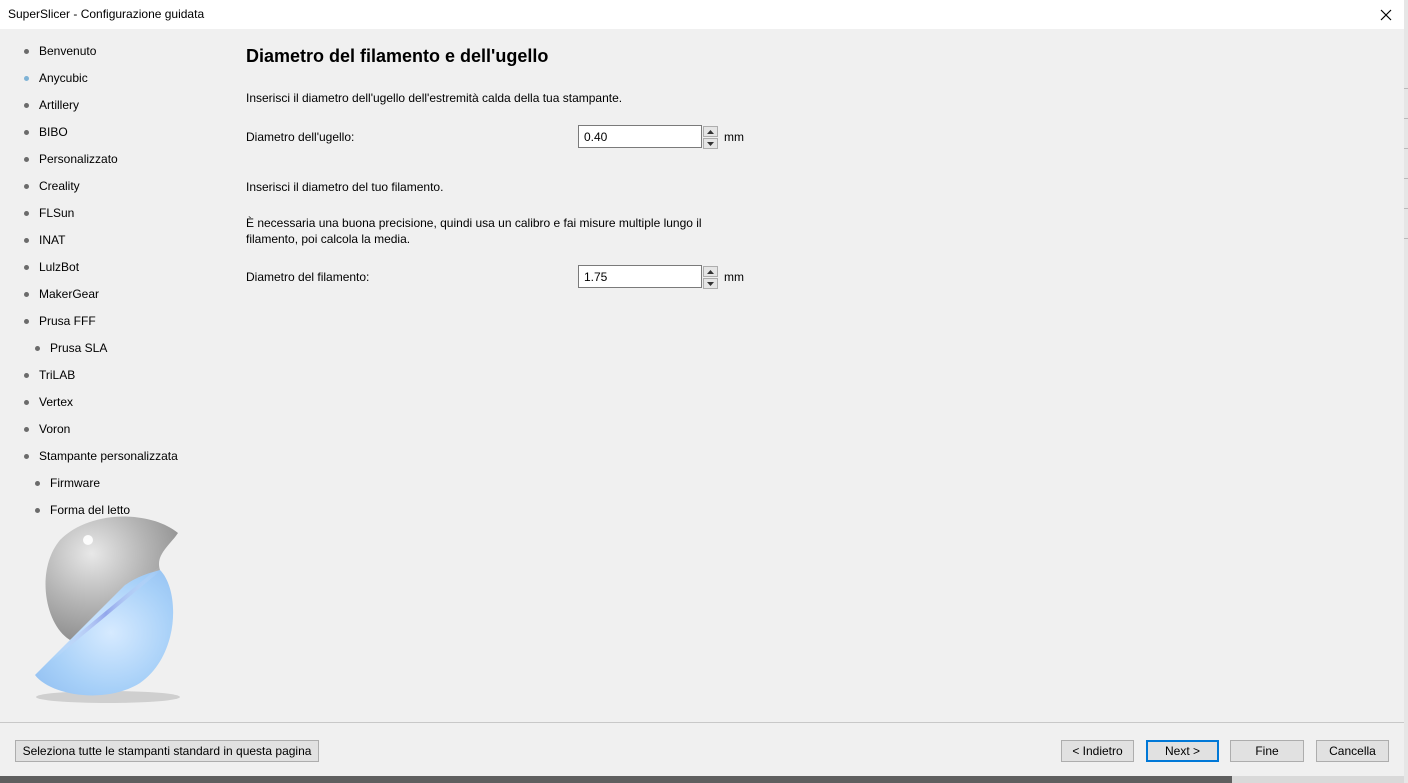  I want to click on nozzle-diameter-field, so click(640, 136).